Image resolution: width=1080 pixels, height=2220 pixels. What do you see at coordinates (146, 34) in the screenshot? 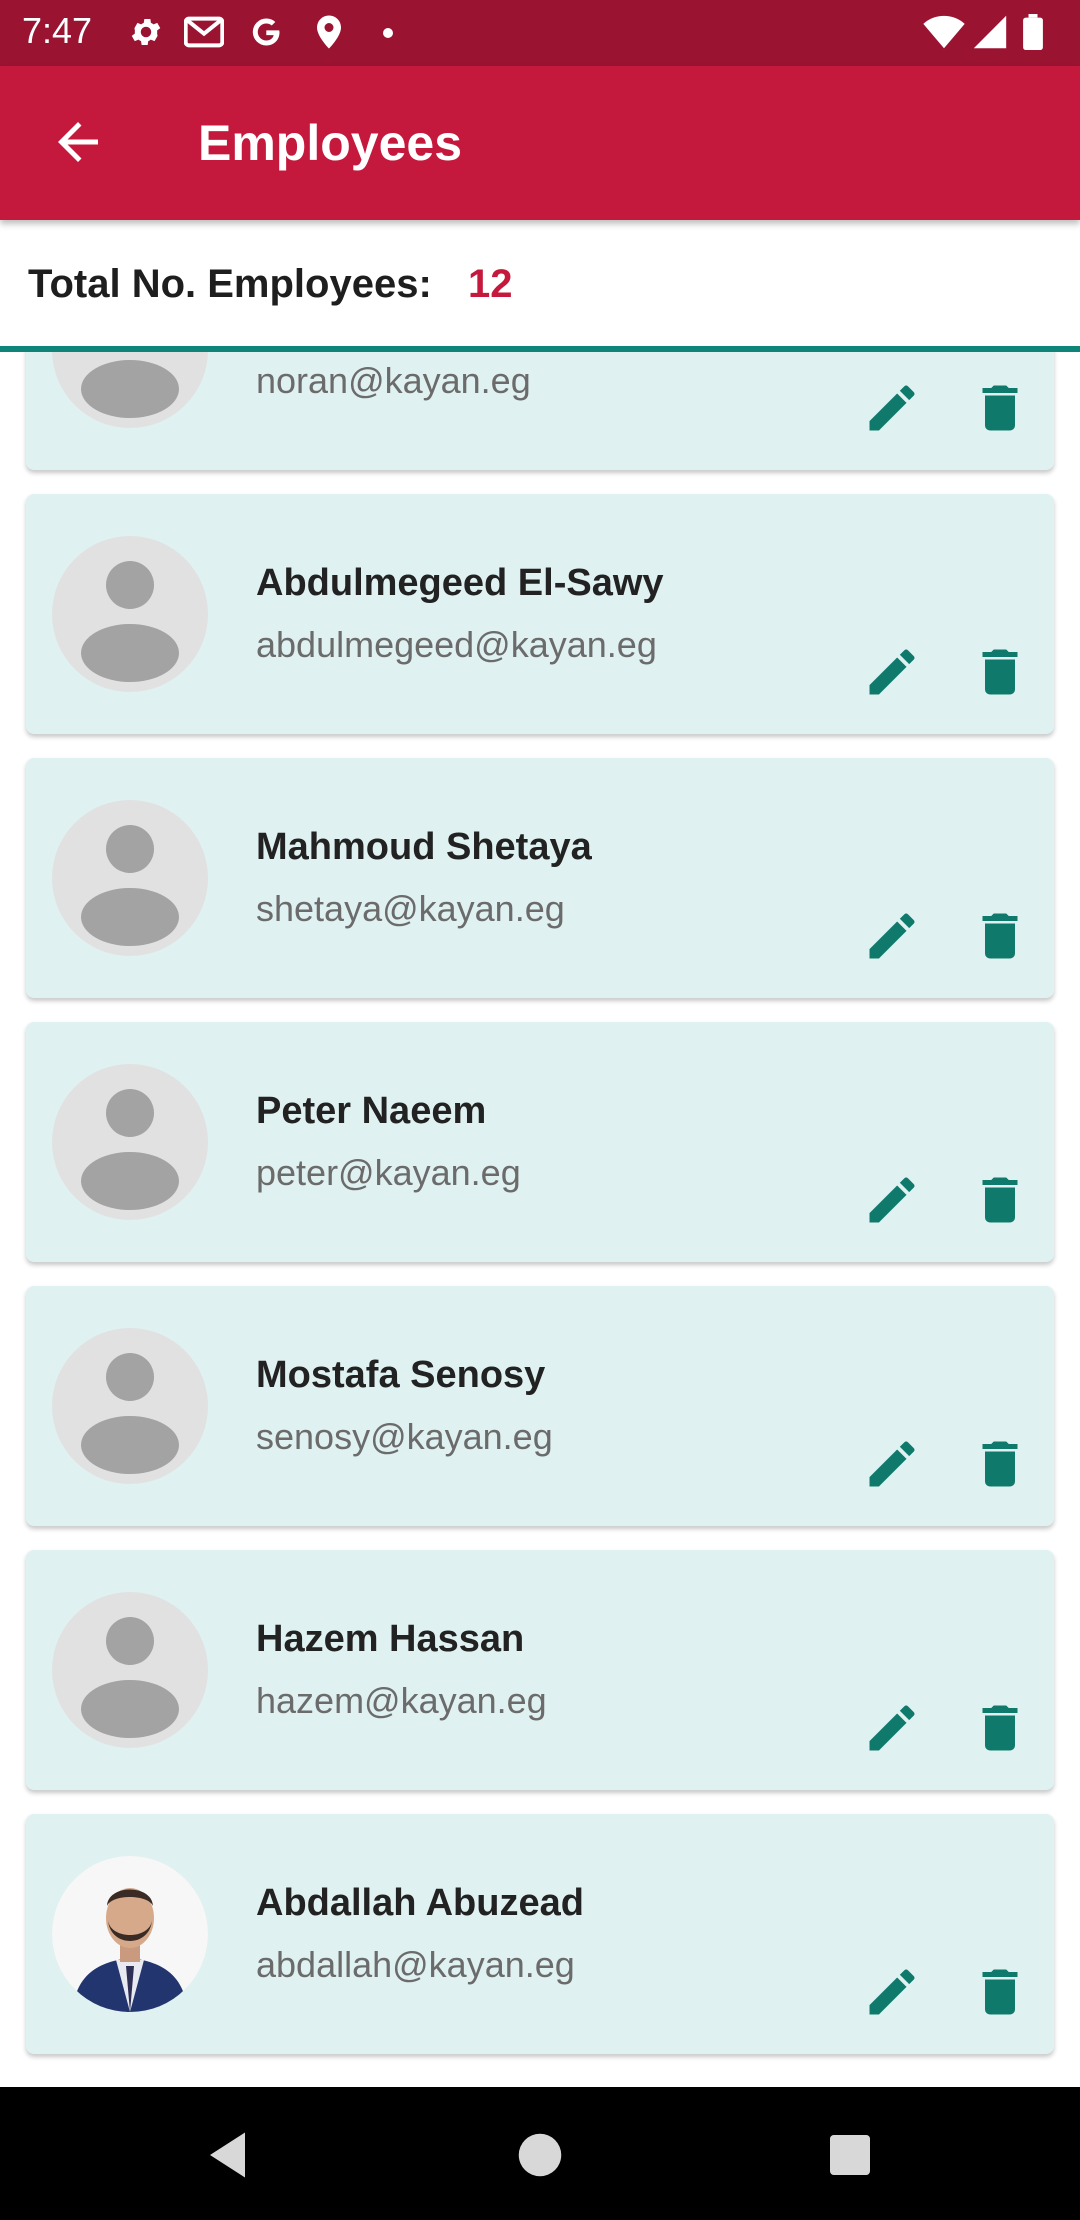
I see `gear-icon` at bounding box center [146, 34].